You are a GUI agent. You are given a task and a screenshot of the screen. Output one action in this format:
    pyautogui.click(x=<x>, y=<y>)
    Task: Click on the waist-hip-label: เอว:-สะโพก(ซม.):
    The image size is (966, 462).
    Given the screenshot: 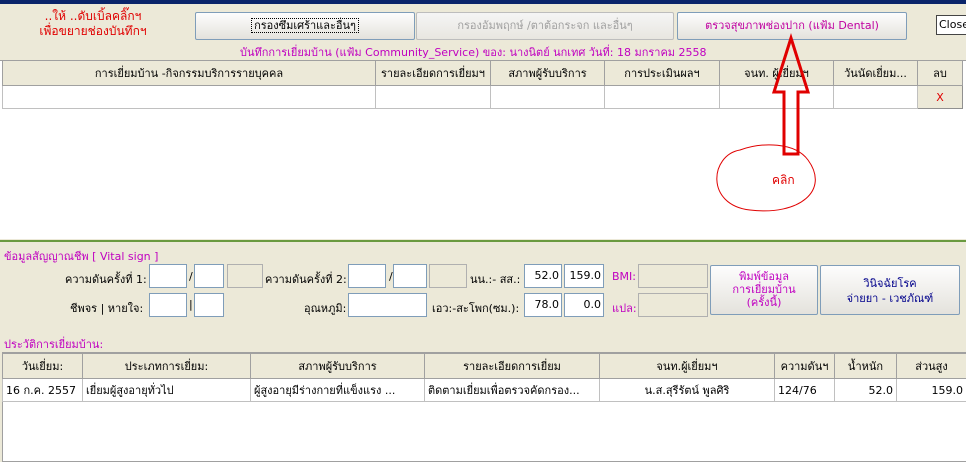 What is the action you would take?
    pyautogui.click(x=475, y=308)
    